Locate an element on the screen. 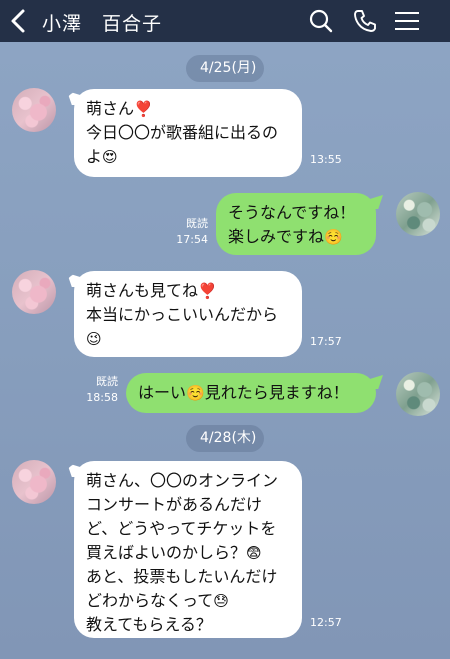 This screenshot has height=659, width=450. downcast-sweat-emoji: 😓 is located at coordinates (221, 601).